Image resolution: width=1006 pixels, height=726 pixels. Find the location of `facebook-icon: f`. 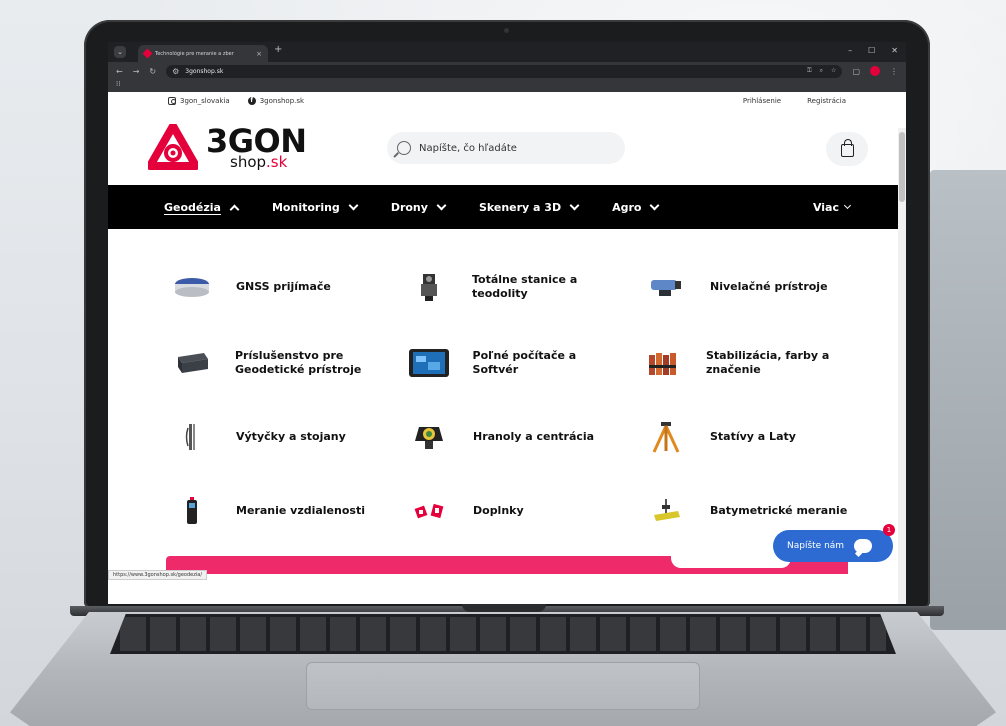

facebook-icon: f is located at coordinates (251, 100).